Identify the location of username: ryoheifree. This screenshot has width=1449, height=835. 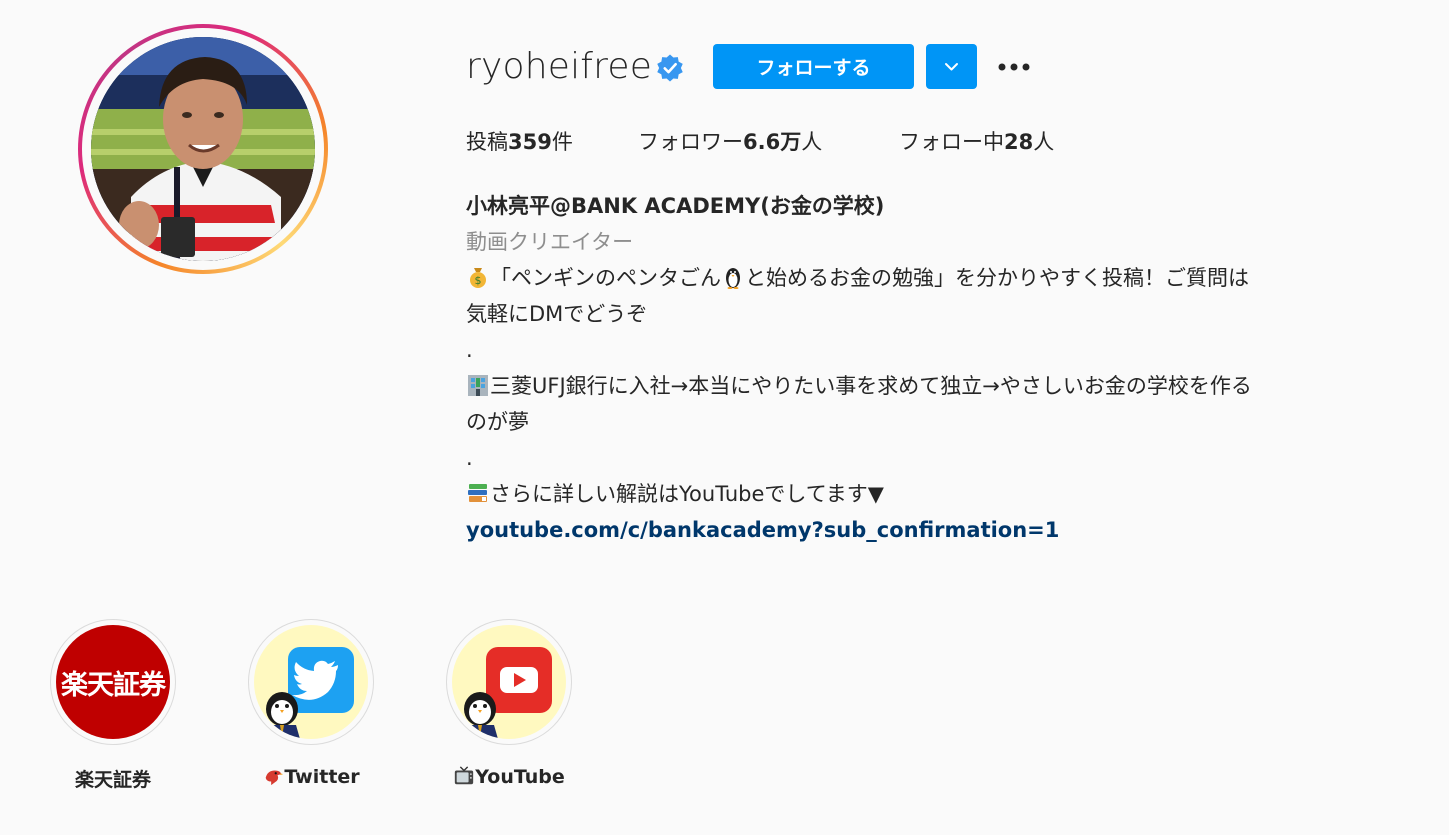
(559, 66).